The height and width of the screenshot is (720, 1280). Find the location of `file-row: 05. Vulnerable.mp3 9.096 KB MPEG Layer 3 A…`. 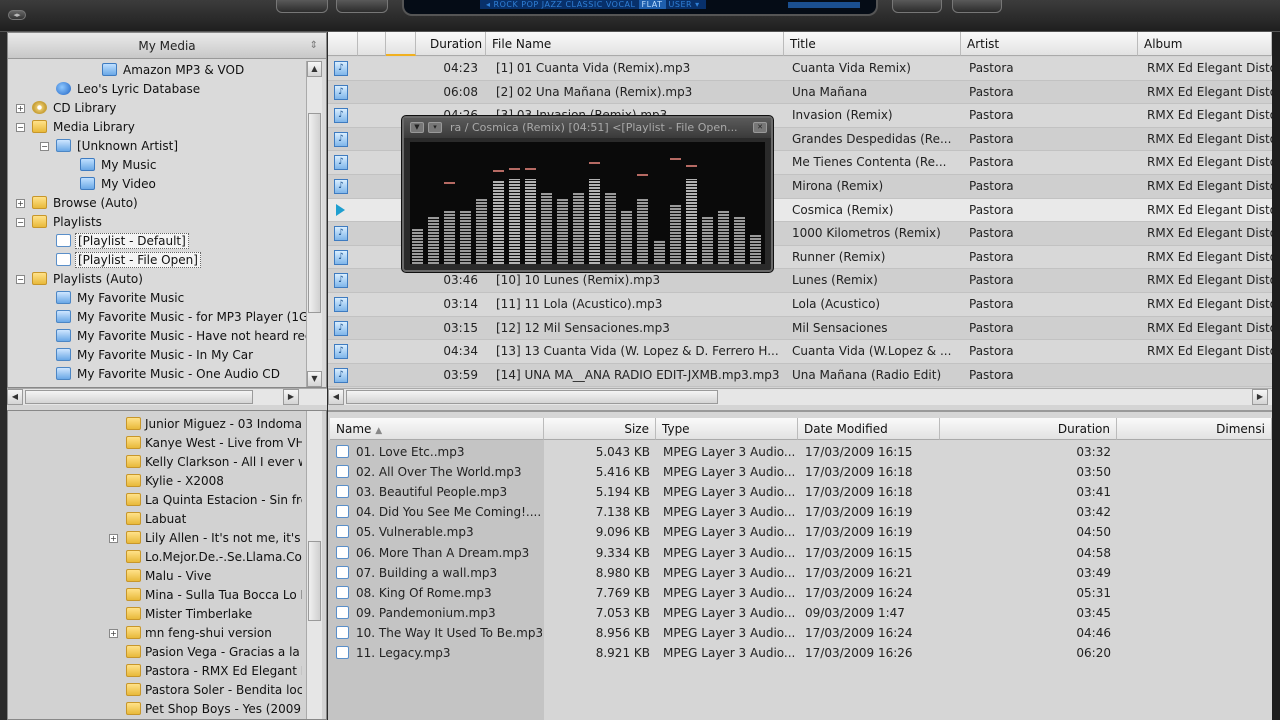

file-row: 05. Vulnerable.mp3 9.096 KB MPEG Layer 3 A… is located at coordinates (800, 532).